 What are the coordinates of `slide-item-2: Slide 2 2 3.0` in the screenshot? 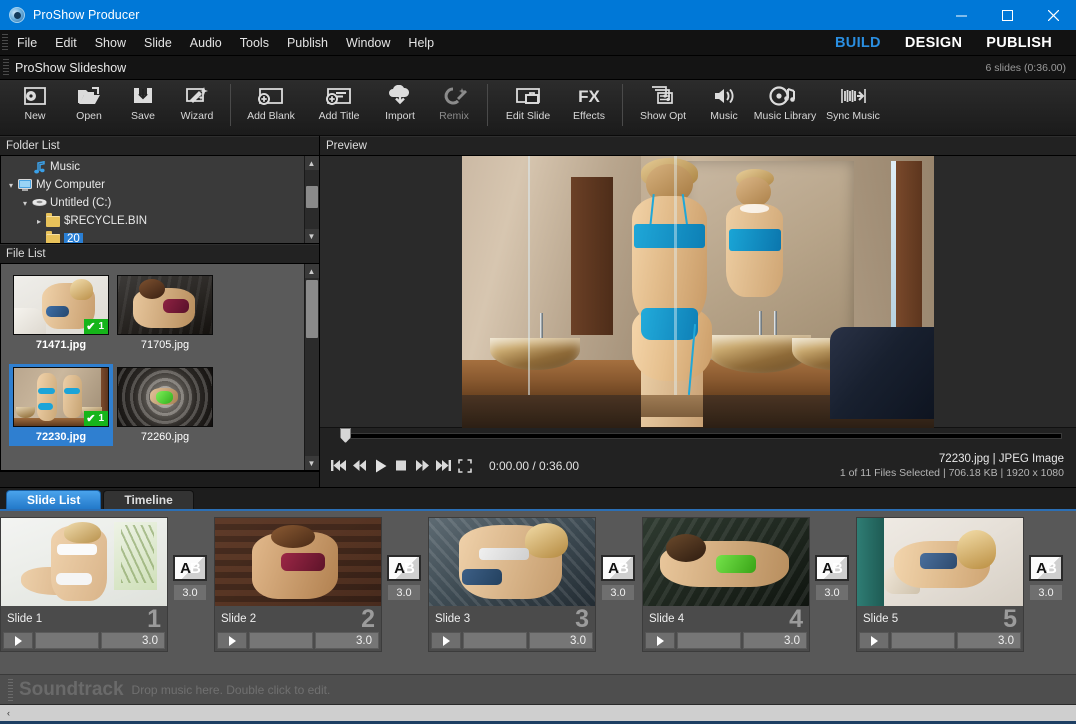 It's located at (298, 584).